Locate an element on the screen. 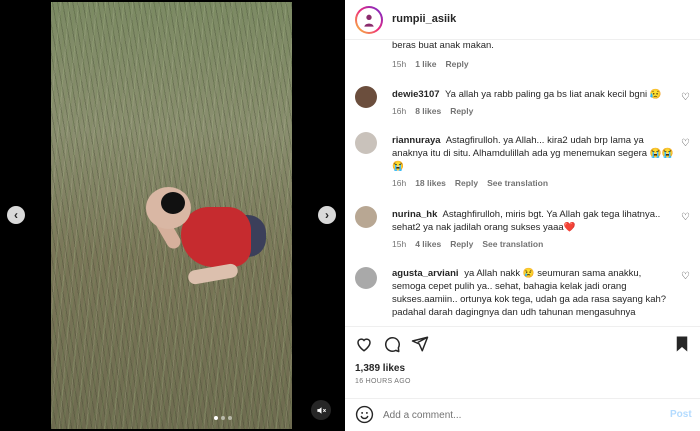 The height and width of the screenshot is (431, 700). post-timestamp: 16 HOURS AGO is located at coordinates (383, 381).